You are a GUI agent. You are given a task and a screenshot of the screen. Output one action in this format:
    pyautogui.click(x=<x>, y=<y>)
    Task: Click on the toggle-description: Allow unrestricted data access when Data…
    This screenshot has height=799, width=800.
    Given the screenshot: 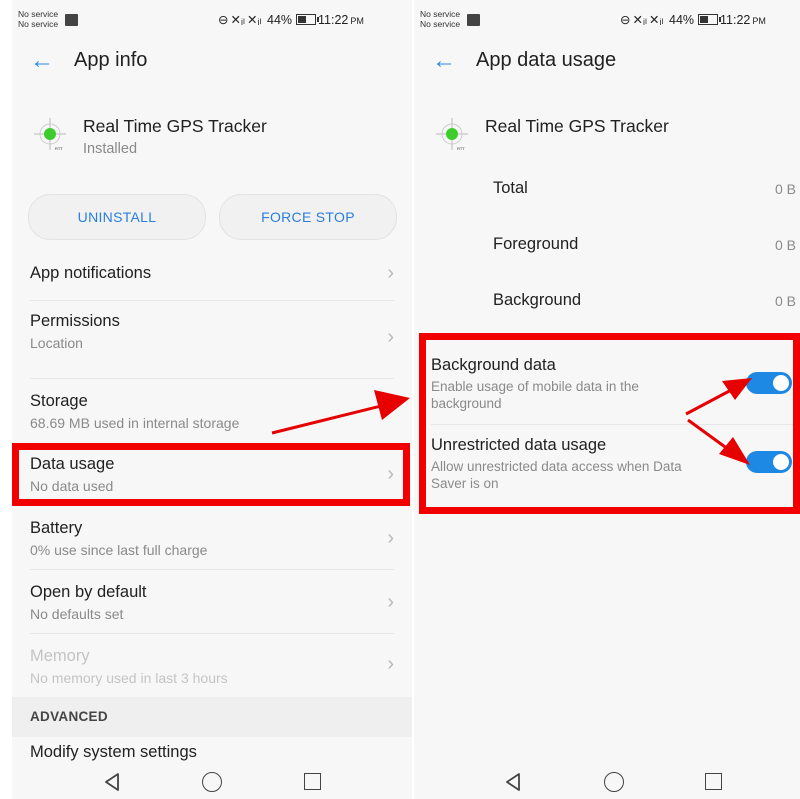 What is the action you would take?
    pyautogui.click(x=556, y=475)
    